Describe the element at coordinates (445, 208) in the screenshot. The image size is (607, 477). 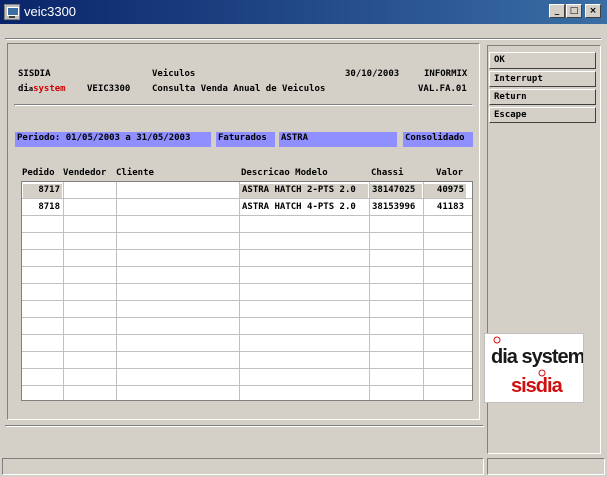
I see `table-row-valor: 41183` at that location.